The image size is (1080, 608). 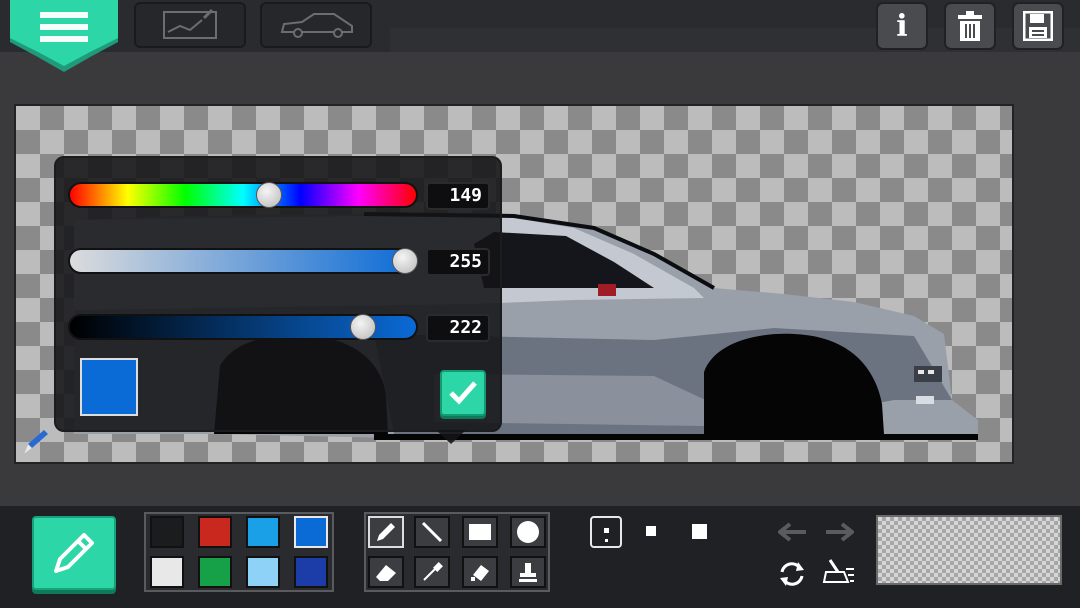 I want to click on fill-bucket-icon, so click(x=480, y=573).